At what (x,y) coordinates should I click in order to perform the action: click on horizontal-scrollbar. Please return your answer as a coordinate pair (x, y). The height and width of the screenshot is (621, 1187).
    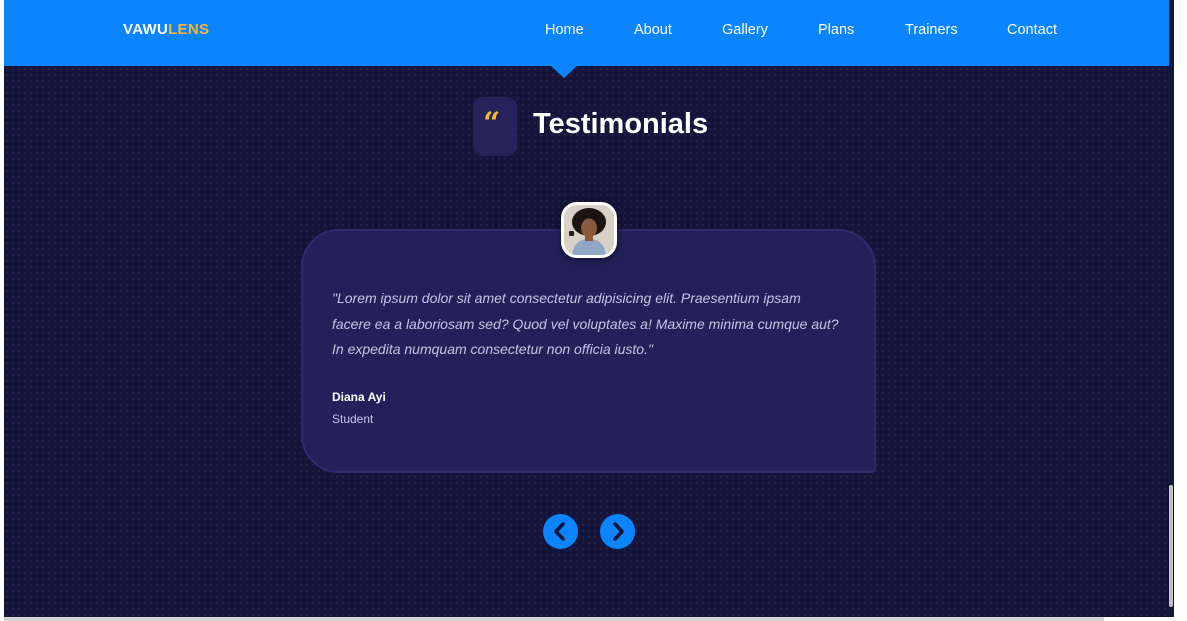
    Looking at the image, I should click on (554, 619).